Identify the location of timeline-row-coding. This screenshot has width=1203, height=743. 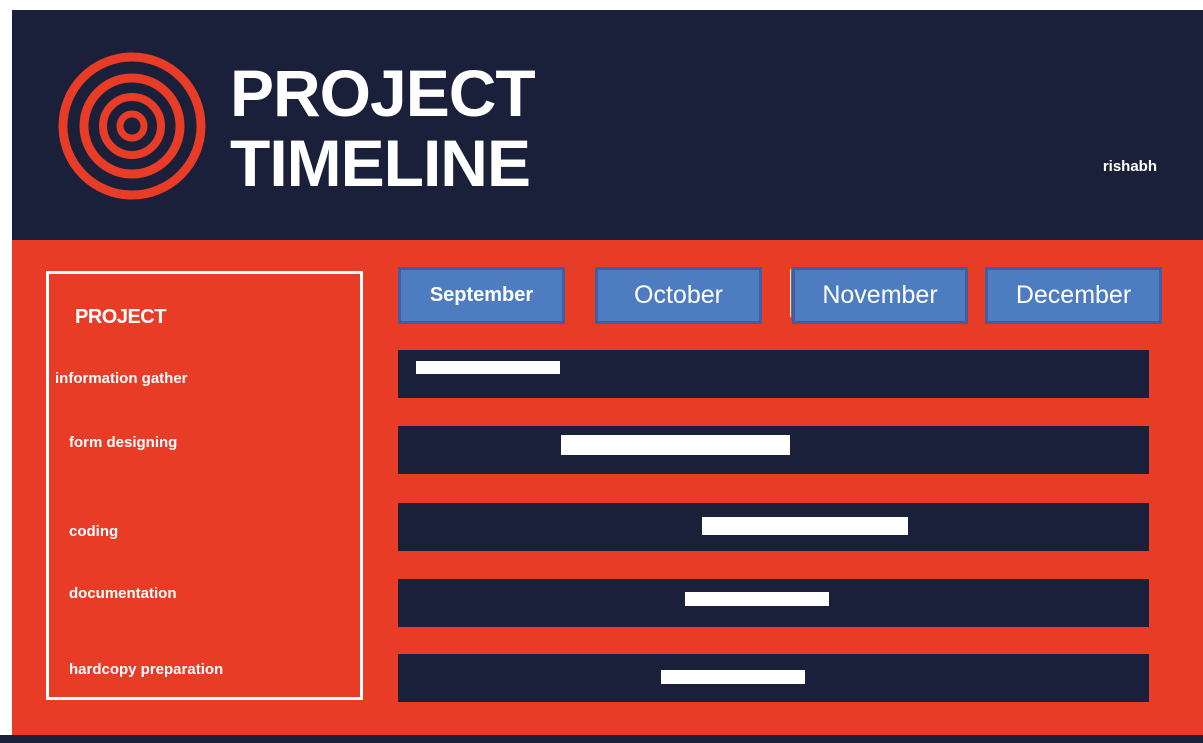
(773, 527).